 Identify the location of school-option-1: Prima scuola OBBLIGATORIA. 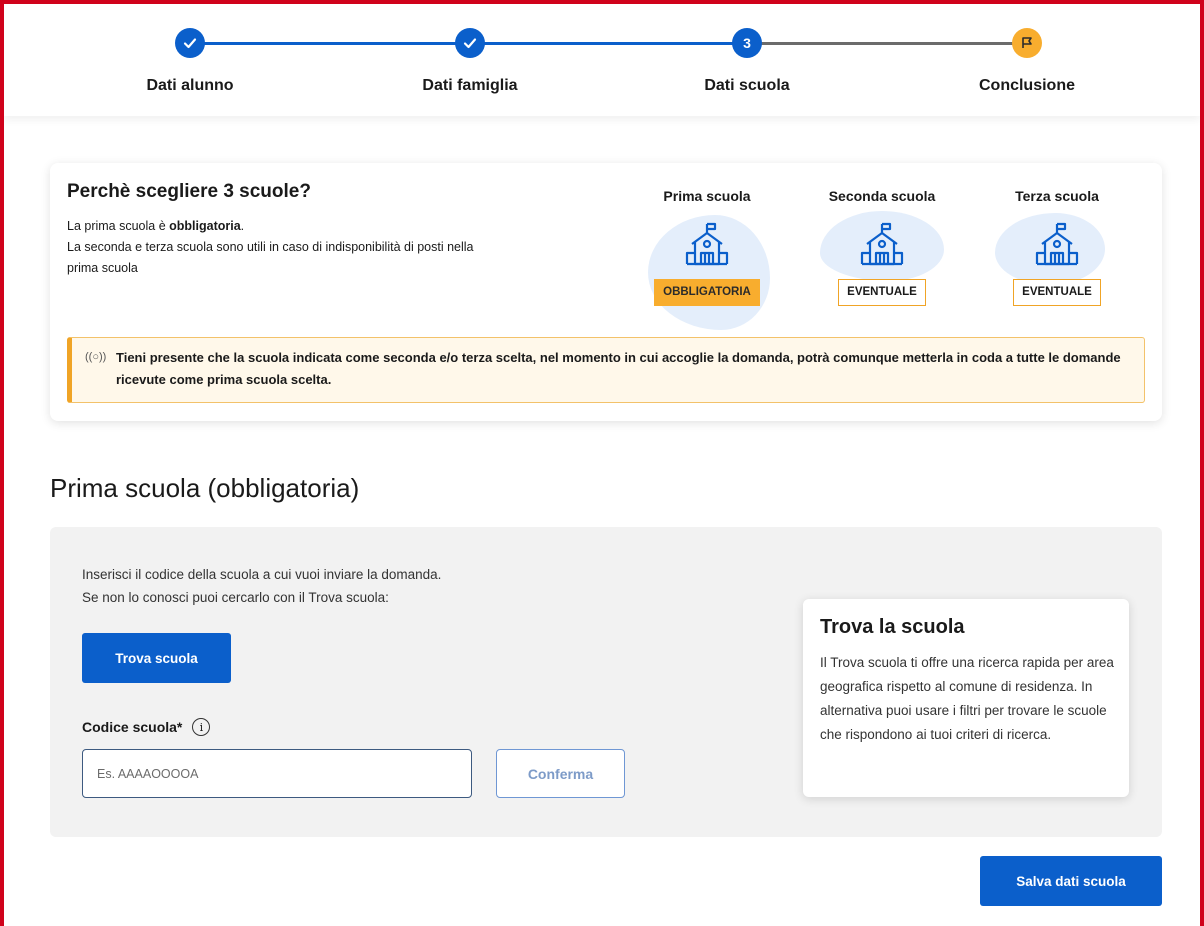
(707, 247).